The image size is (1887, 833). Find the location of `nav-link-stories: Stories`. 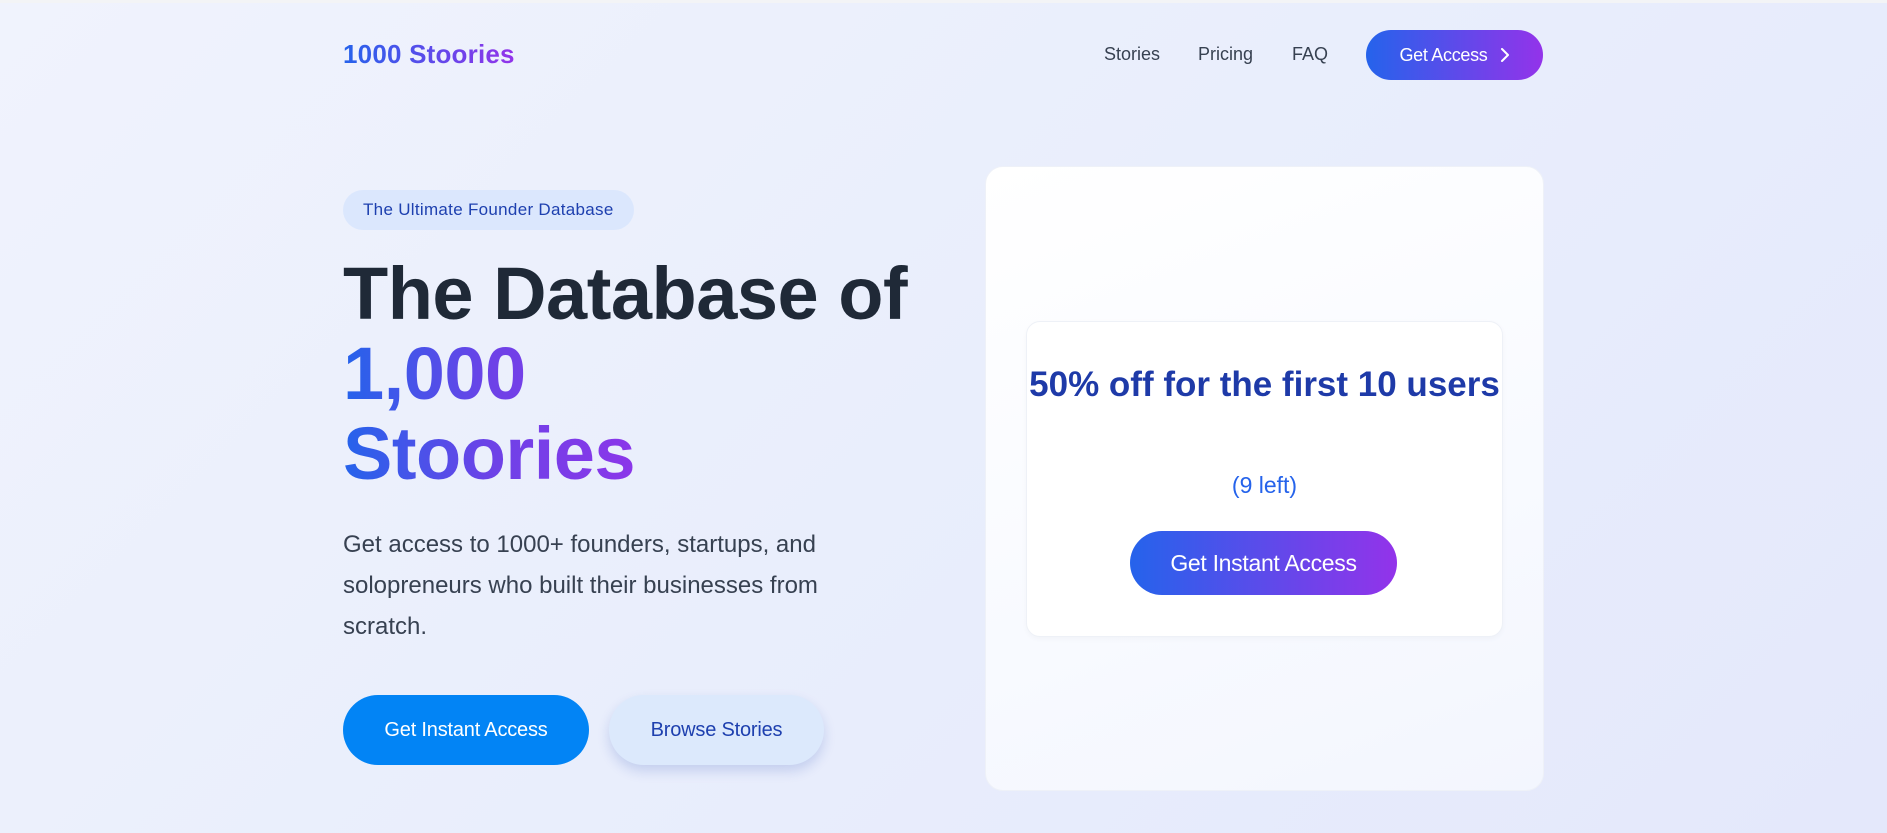

nav-link-stories: Stories is located at coordinates (1132, 54).